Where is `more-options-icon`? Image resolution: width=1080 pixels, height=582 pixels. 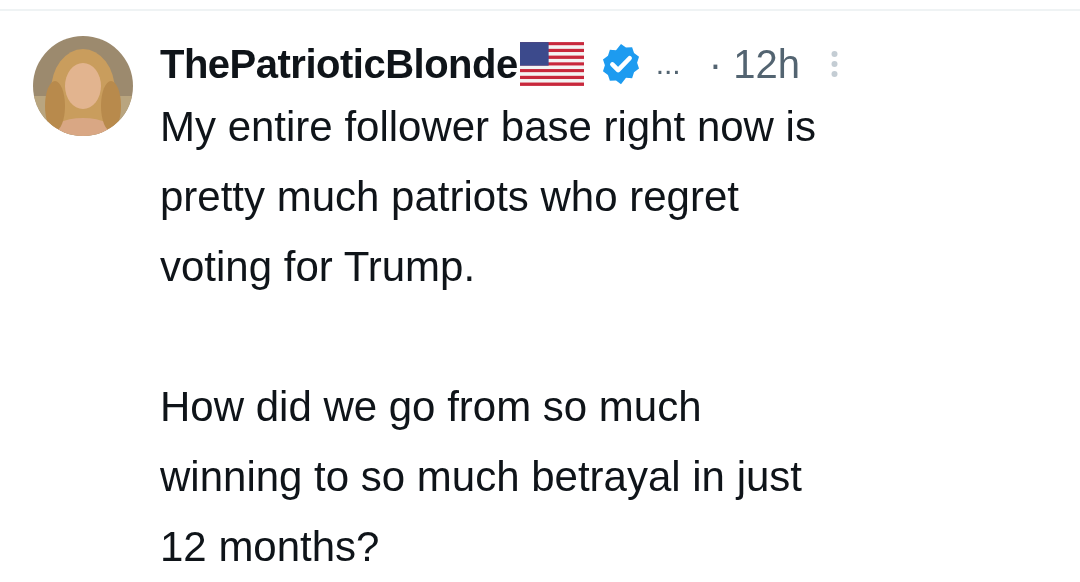
more-options-icon is located at coordinates (834, 64).